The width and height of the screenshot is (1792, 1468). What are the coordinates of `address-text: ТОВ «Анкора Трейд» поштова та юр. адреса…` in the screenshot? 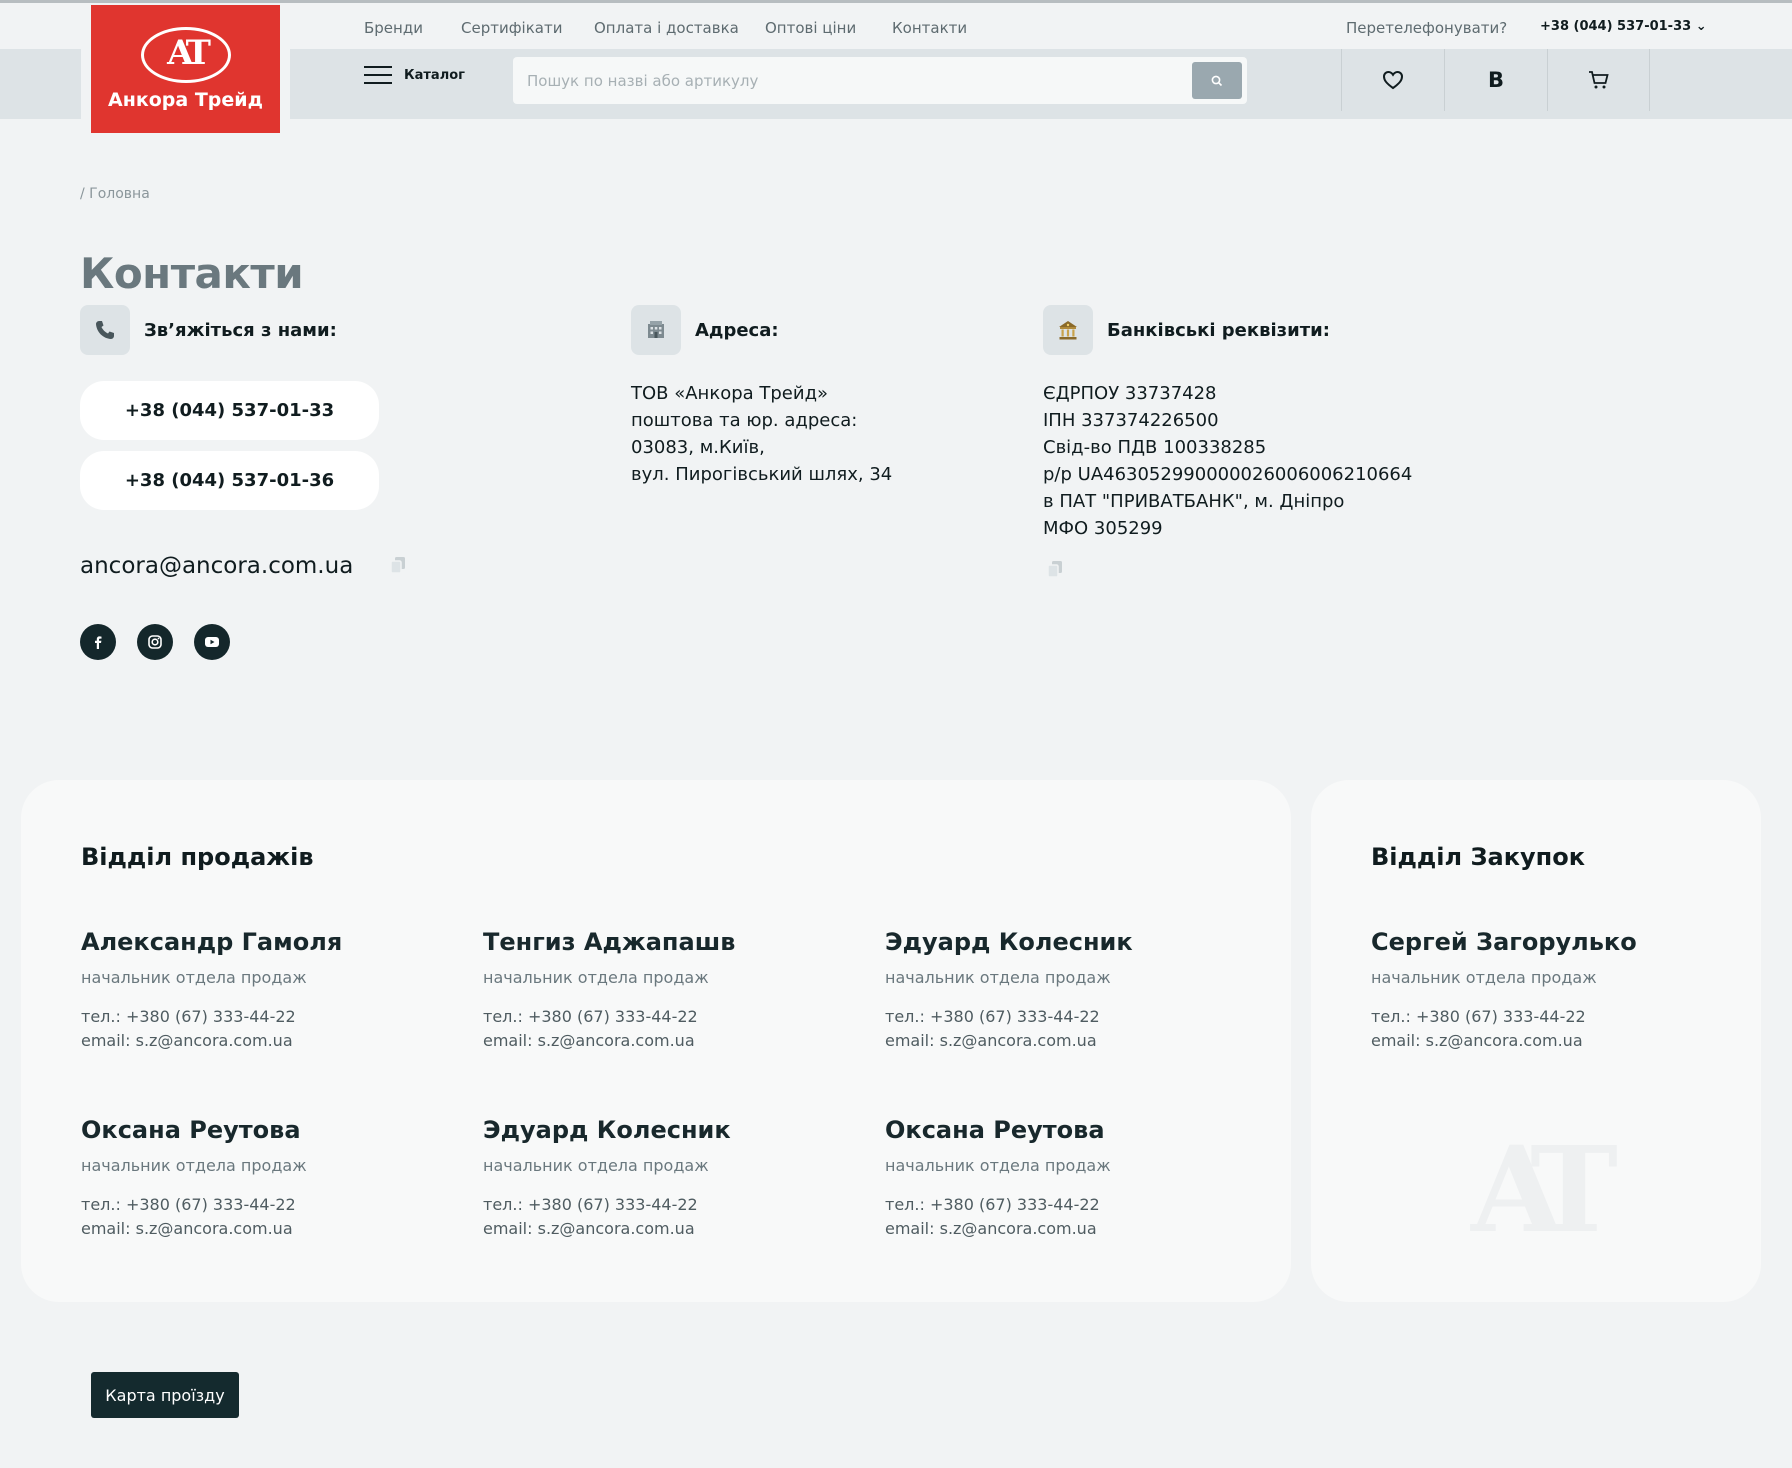 It's located at (761, 434).